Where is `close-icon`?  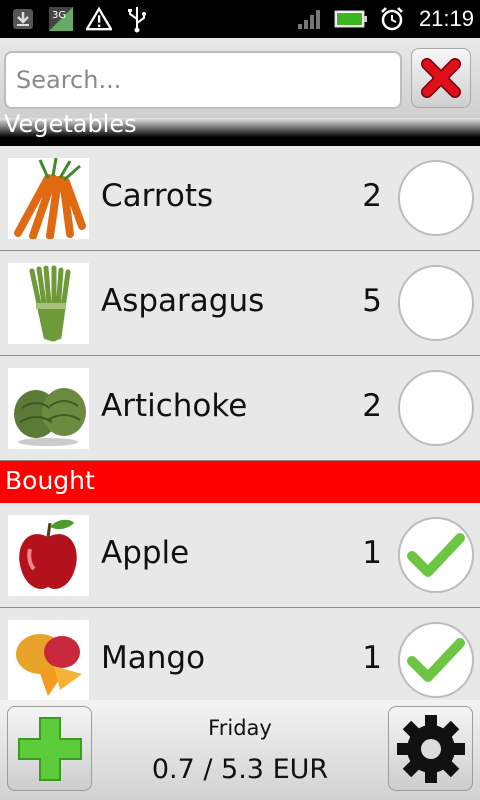
close-icon is located at coordinates (441, 78).